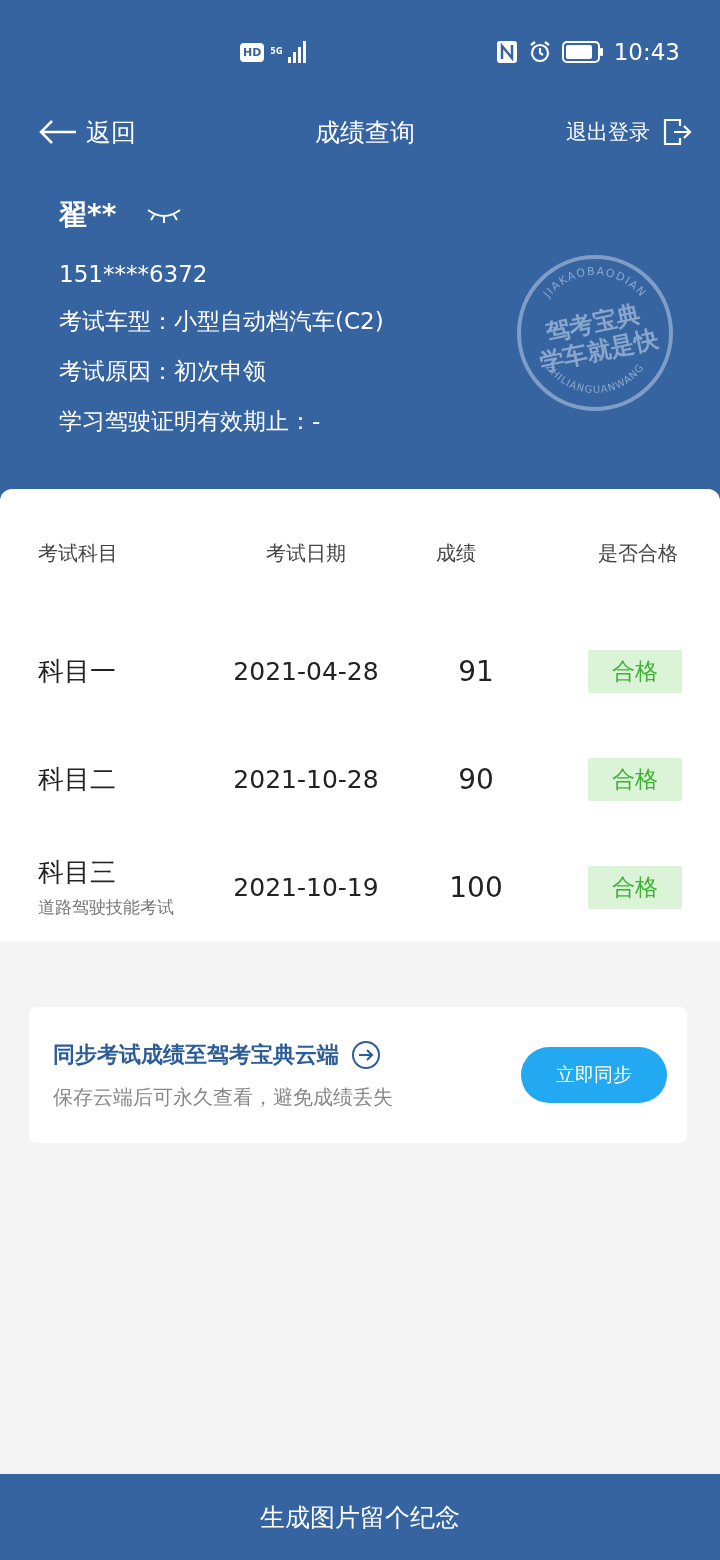 The width and height of the screenshot is (720, 1560). I want to click on exam-score: 100, so click(476, 887).